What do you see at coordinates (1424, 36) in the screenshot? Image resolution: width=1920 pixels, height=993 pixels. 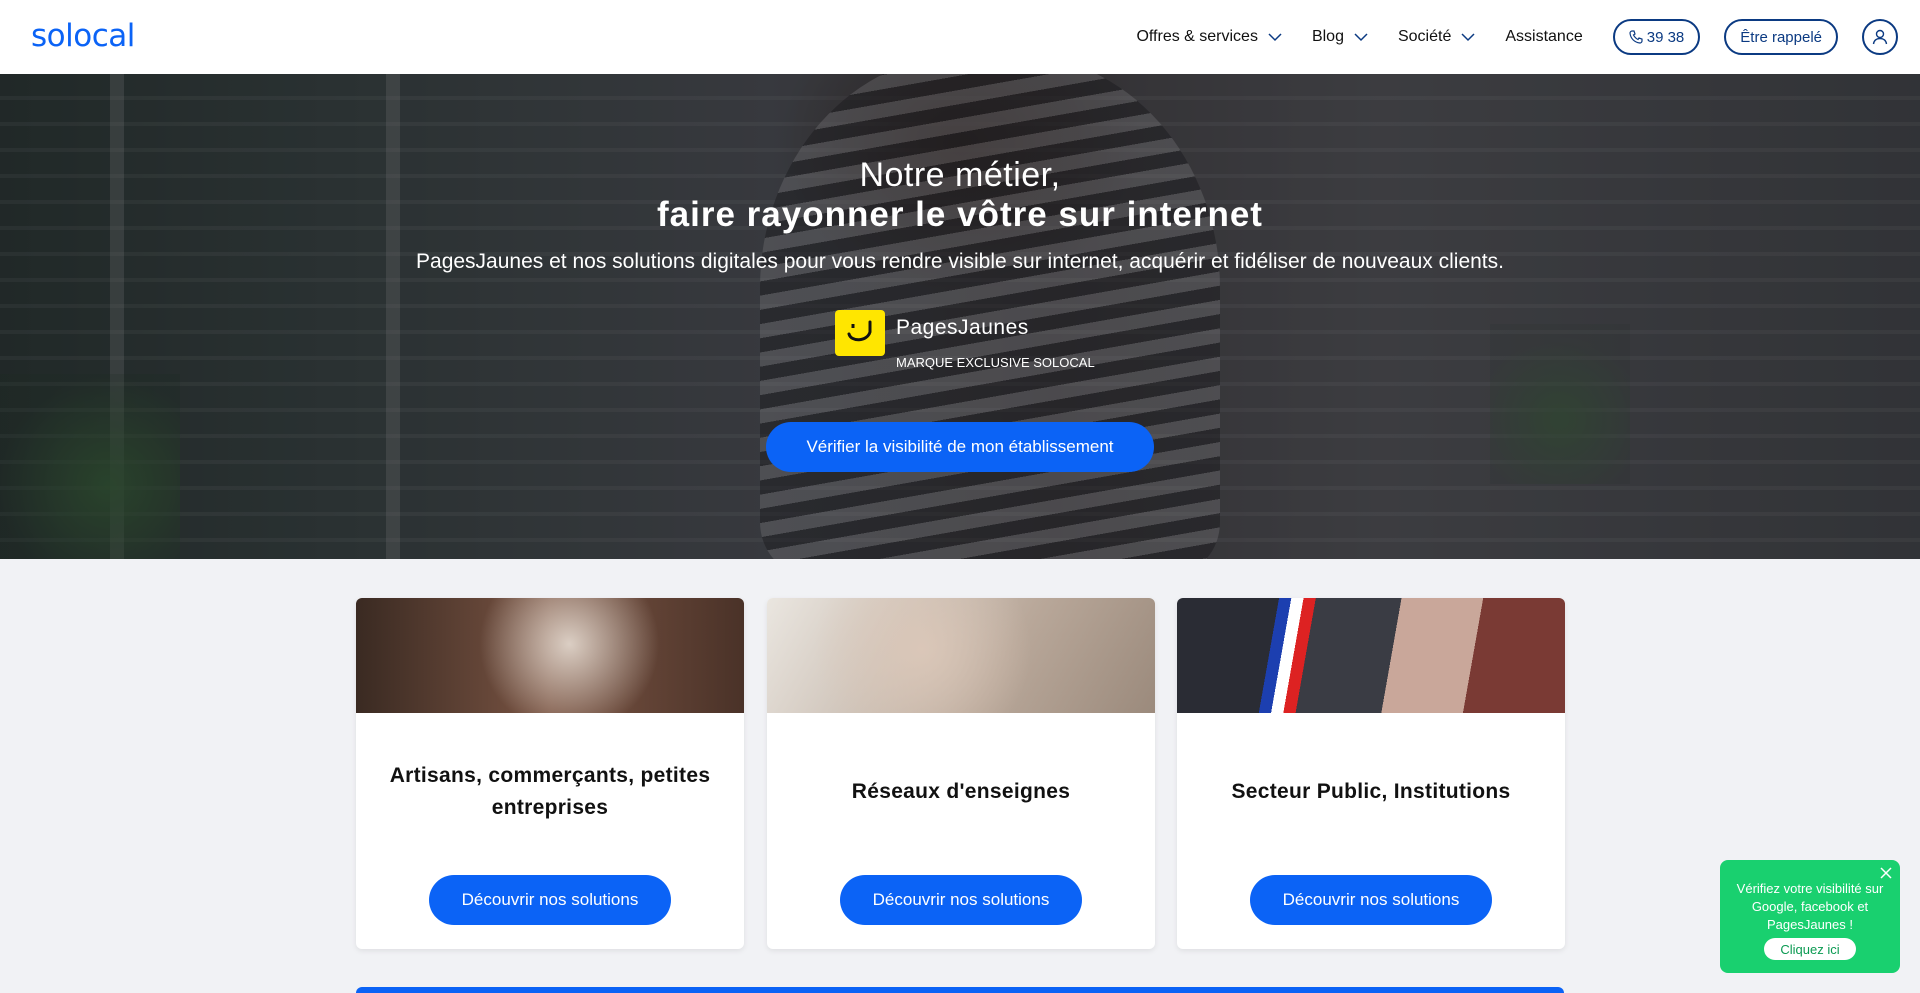 I see `nav-label: Société` at bounding box center [1424, 36].